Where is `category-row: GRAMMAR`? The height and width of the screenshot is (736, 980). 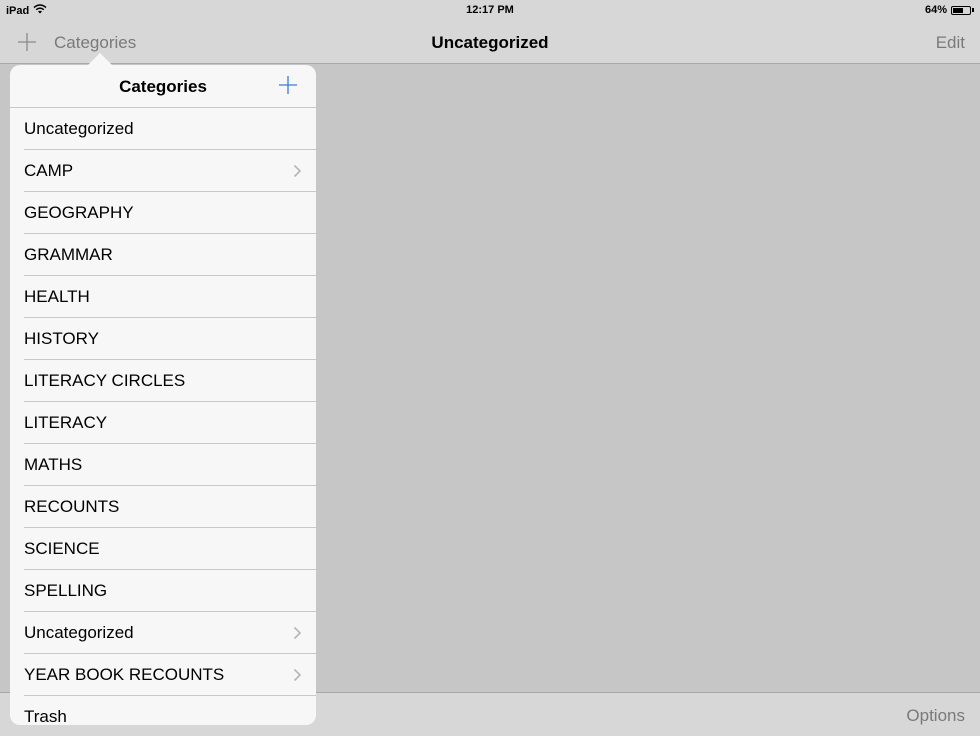
category-row: GRAMMAR is located at coordinates (163, 255).